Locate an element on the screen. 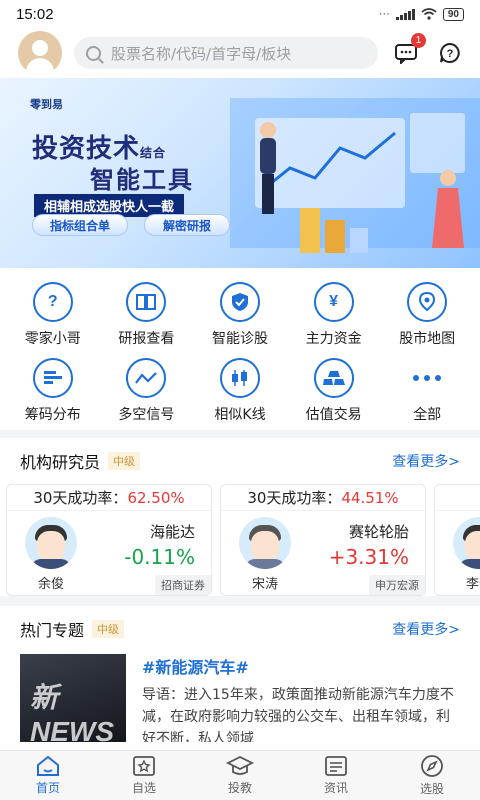 The image size is (480, 800). rate-value: 44.51% is located at coordinates (370, 498).